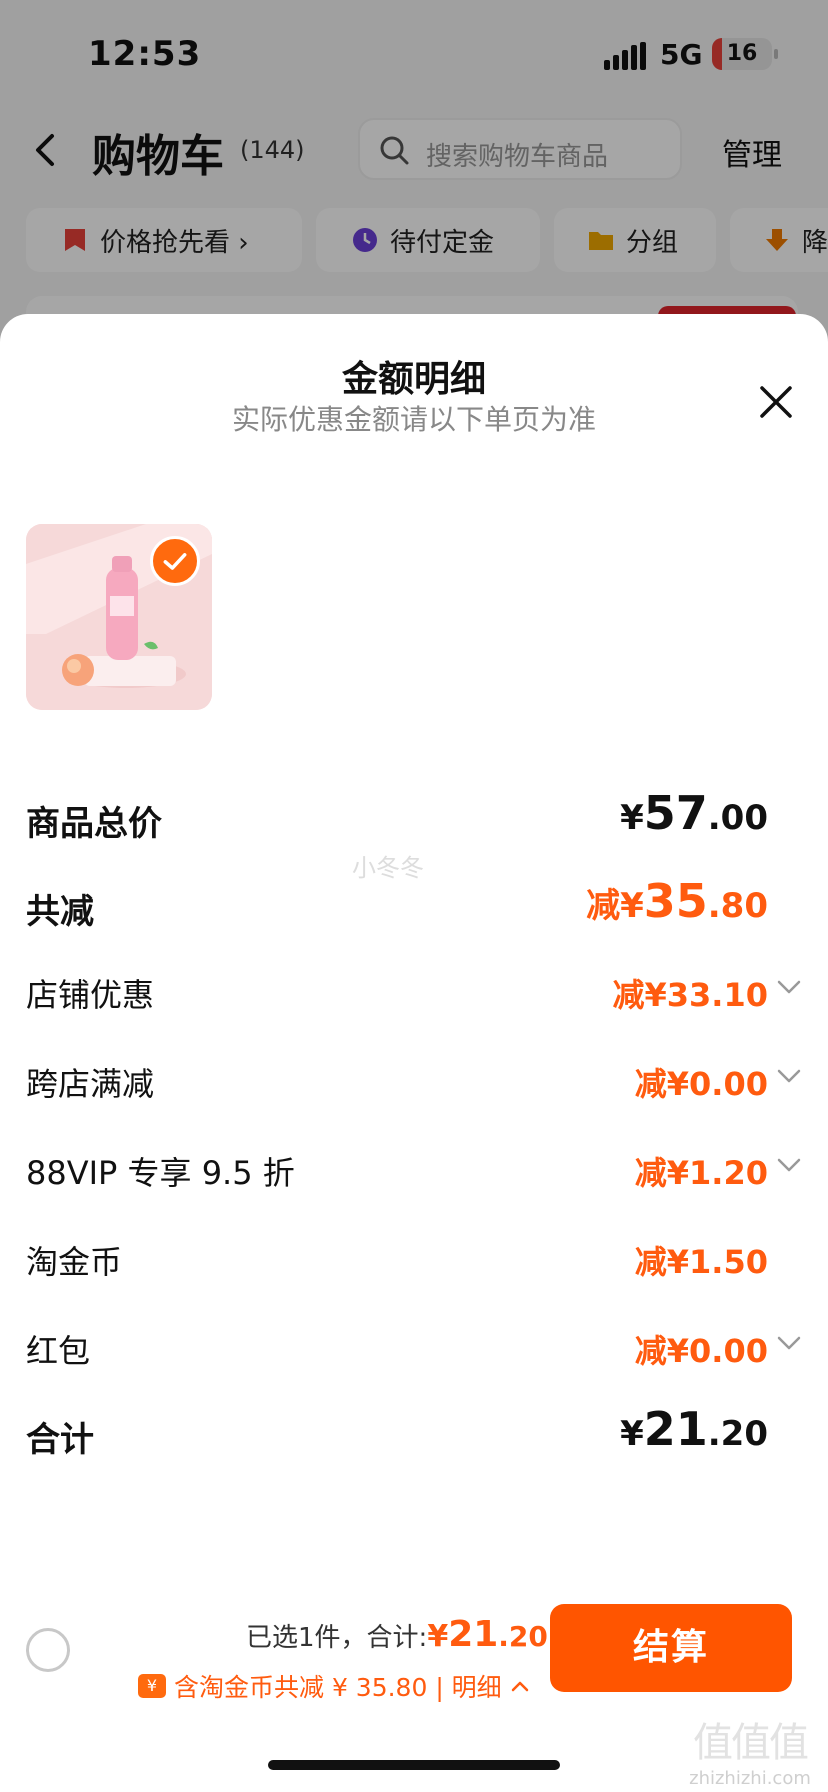 The image size is (828, 1792). What do you see at coordinates (414, 1257) in the screenshot?
I see `row-taobao-coins: 淘金币 减¥1.50` at bounding box center [414, 1257].